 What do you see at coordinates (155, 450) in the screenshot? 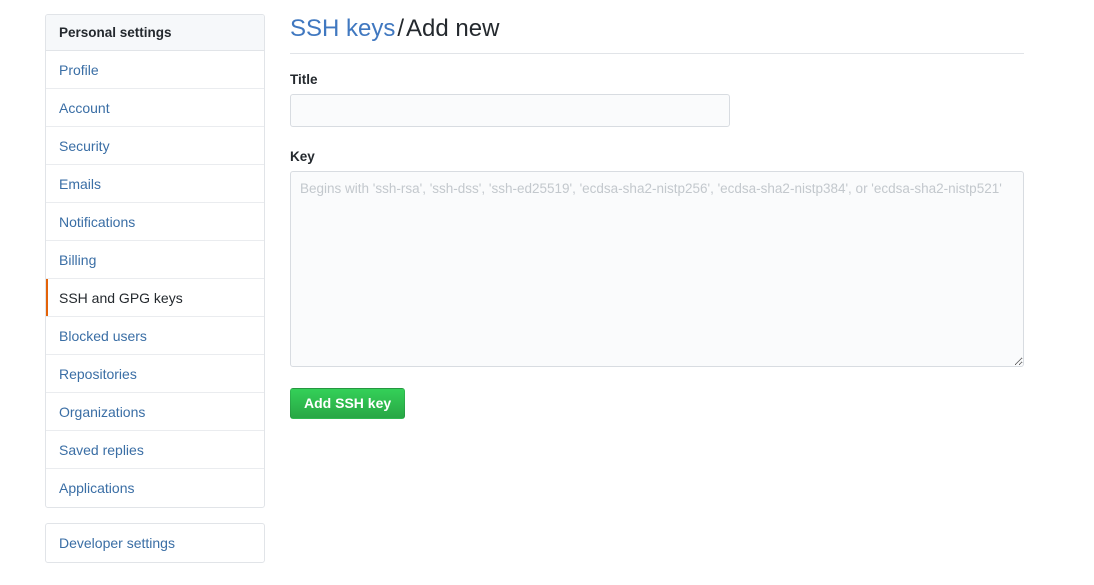
I see `sidebar-item-saved-replies: Saved replies` at bounding box center [155, 450].